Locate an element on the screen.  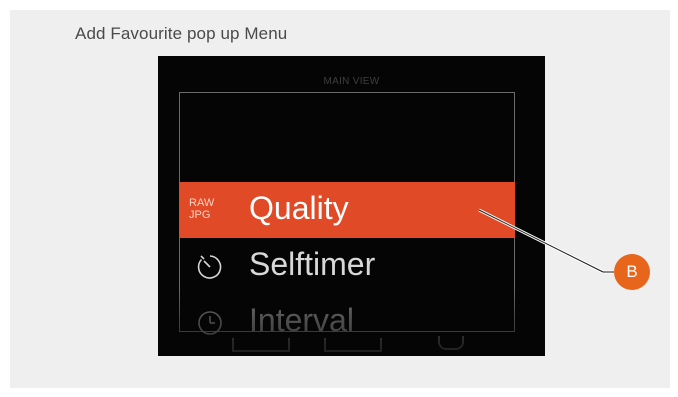
interval-clock-icon is located at coordinates (210, 323).